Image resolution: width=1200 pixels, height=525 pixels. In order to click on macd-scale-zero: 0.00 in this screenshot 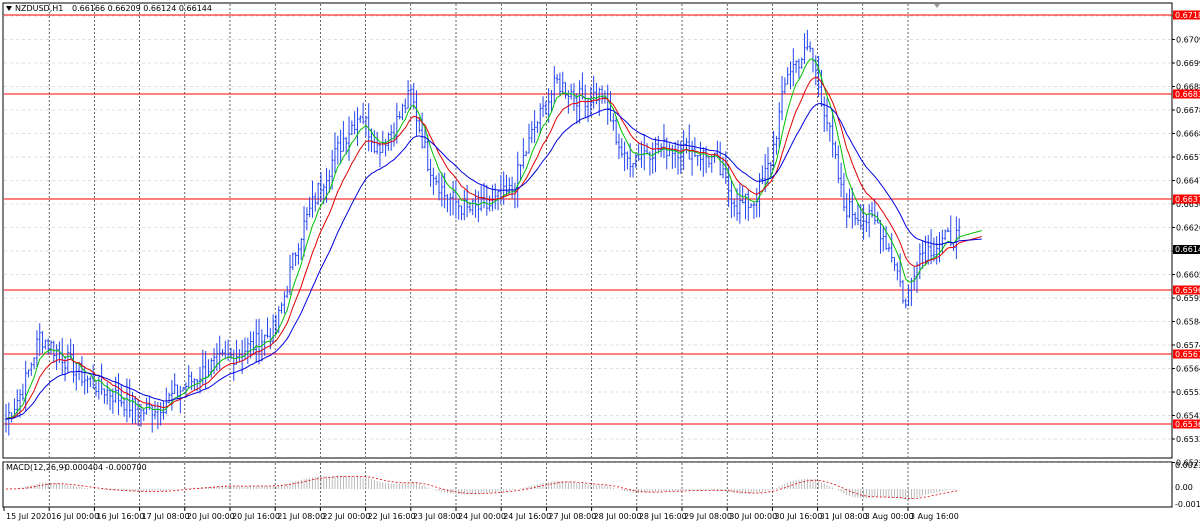, I will do `click(1184, 487)`.